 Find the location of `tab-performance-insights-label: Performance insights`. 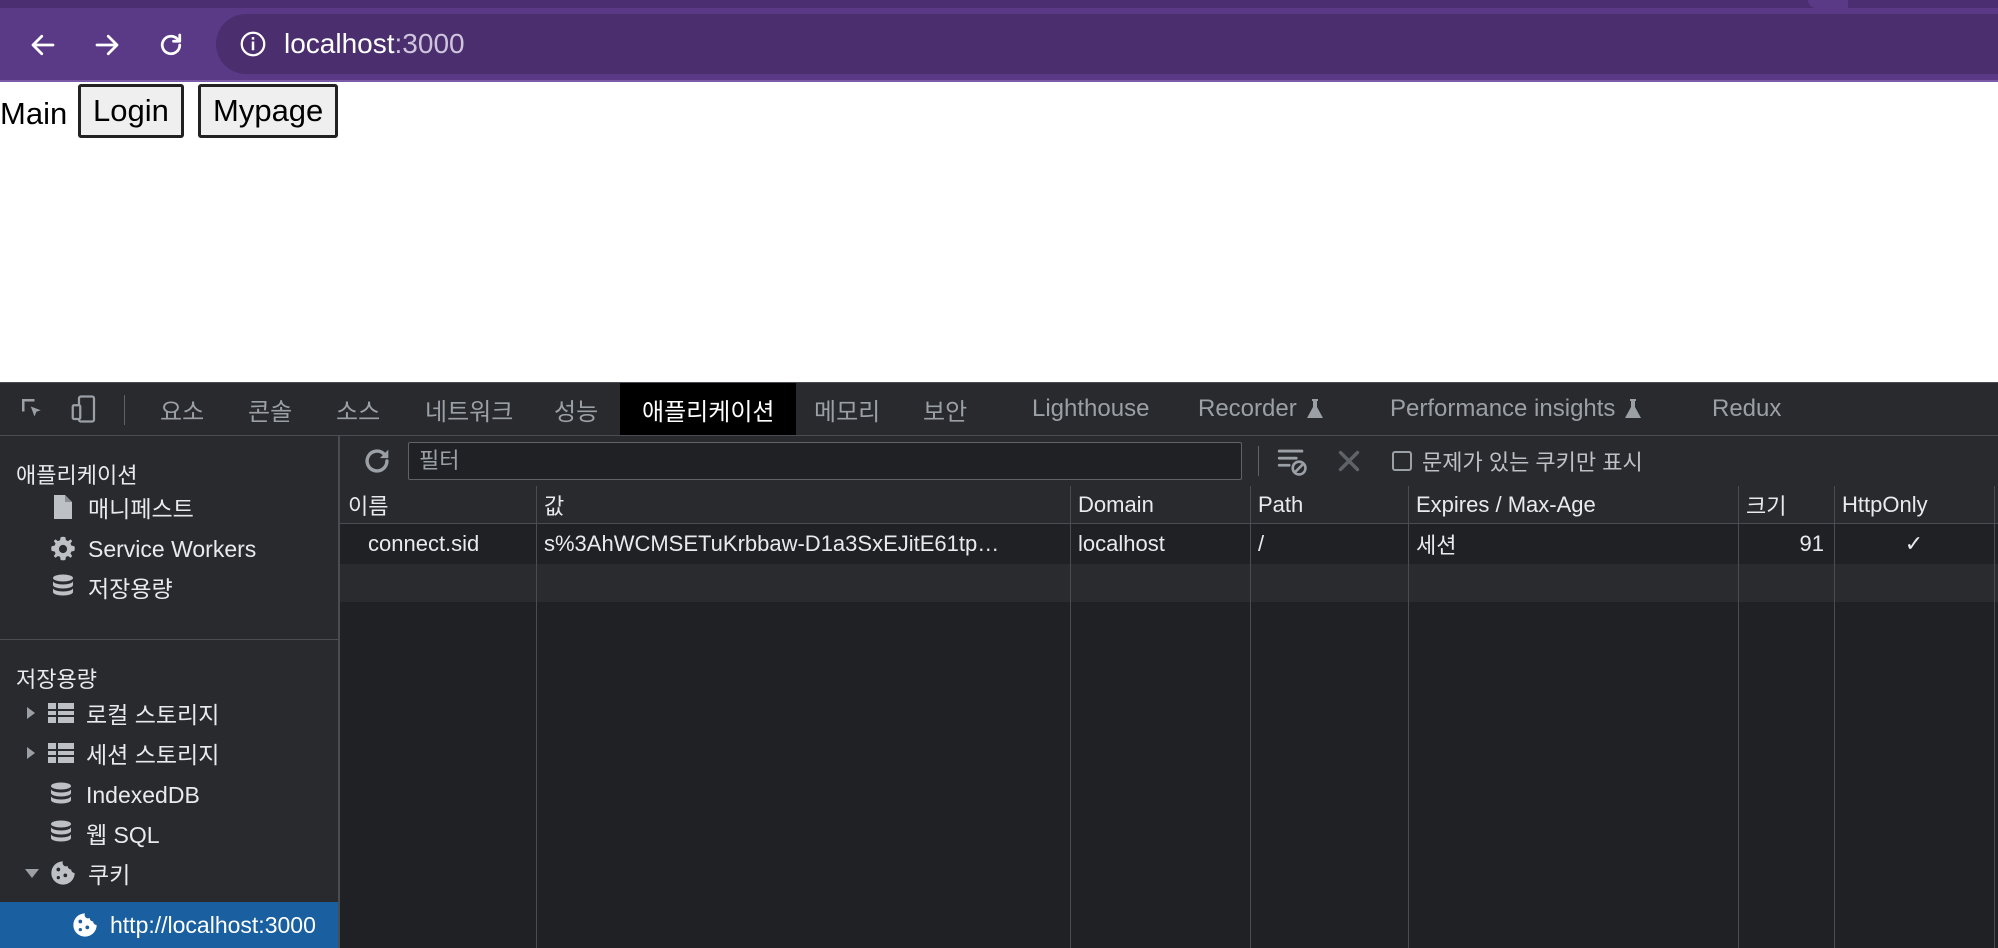

tab-performance-insights-label: Performance insights is located at coordinates (1503, 408).